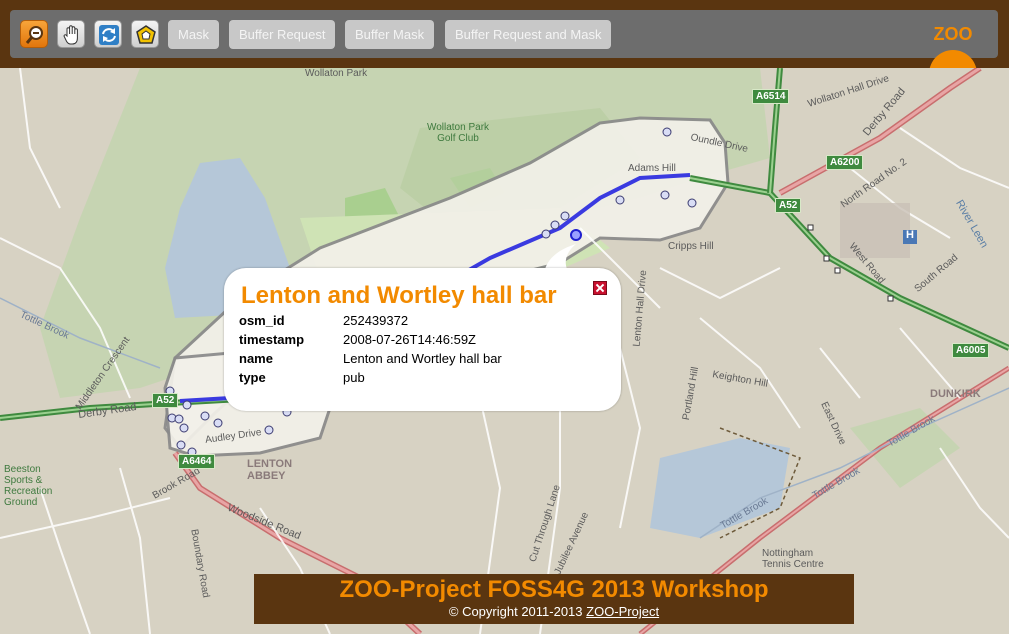 This screenshot has width=1009, height=634. Describe the element at coordinates (953, 59) in the screenshot. I see `zoo-logo-sun` at that location.